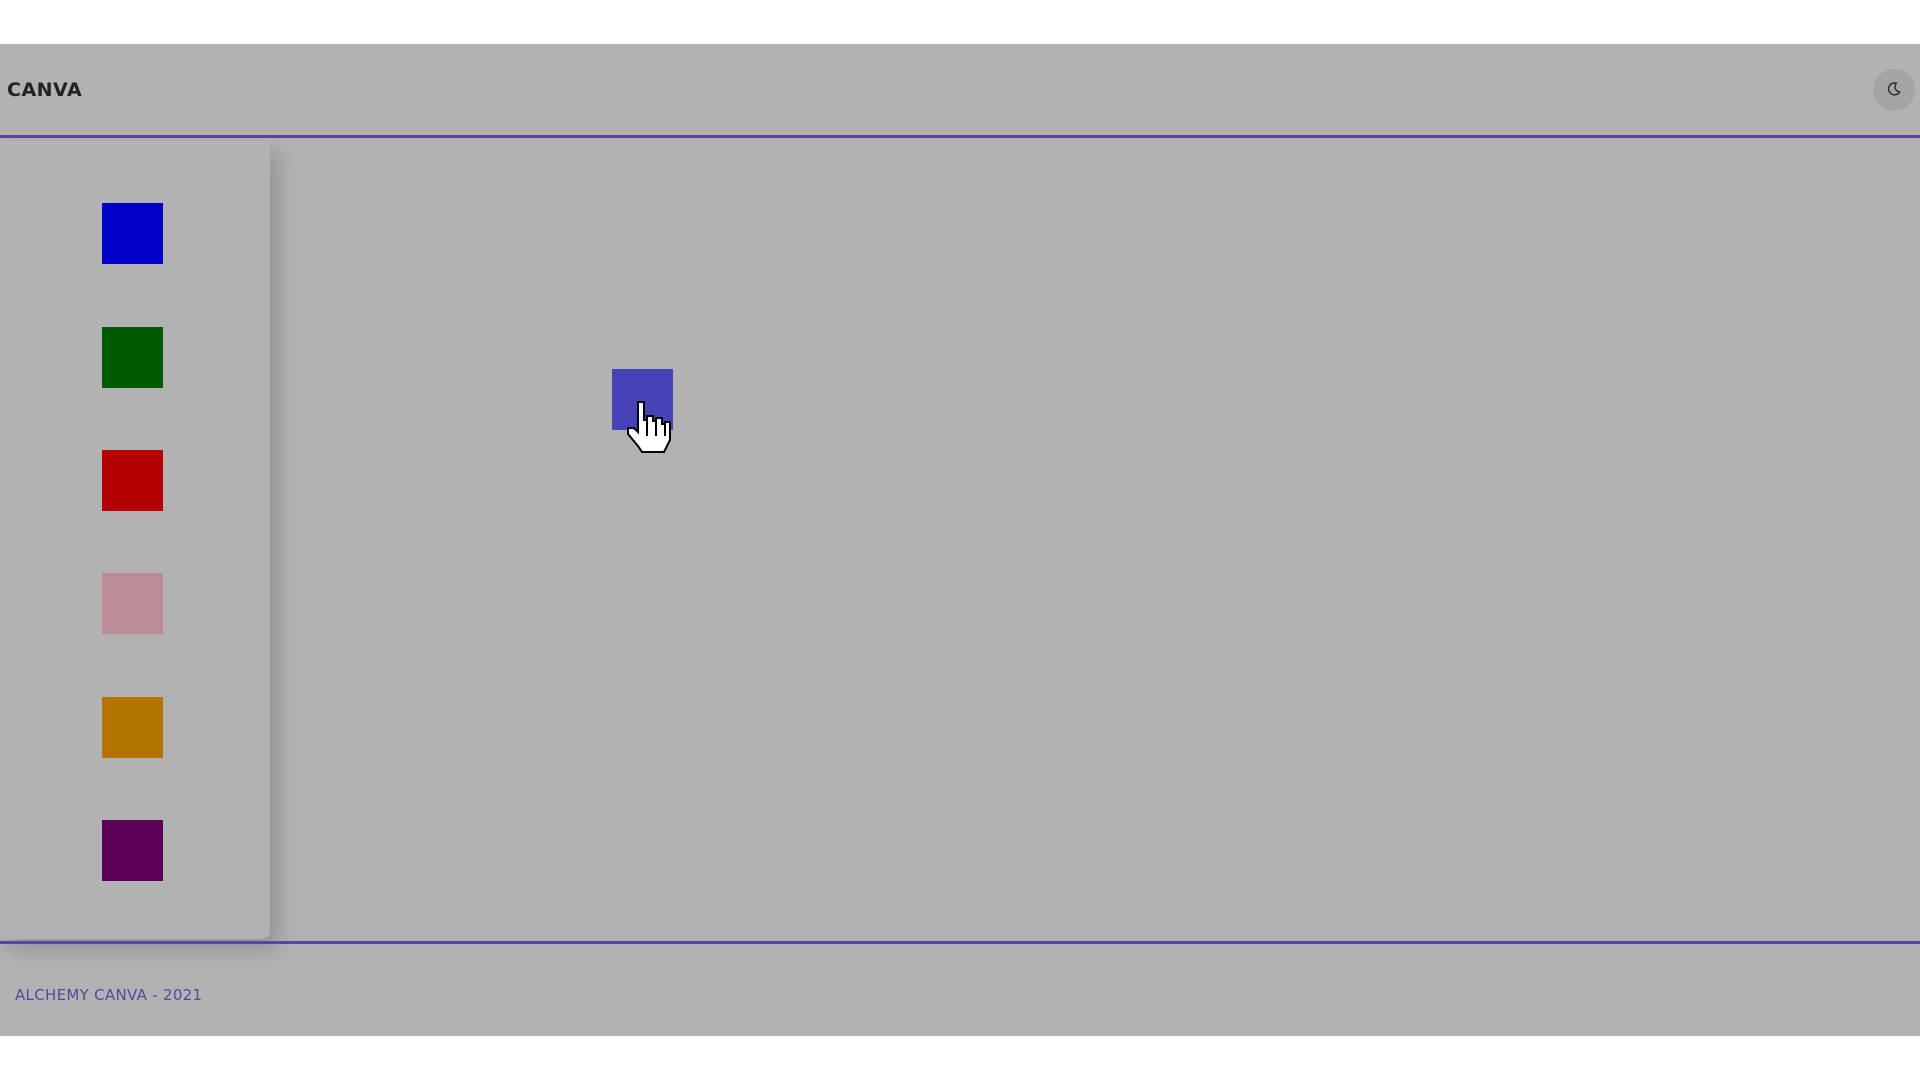 Image resolution: width=1920 pixels, height=1080 pixels. I want to click on swatch-green, so click(132, 357).